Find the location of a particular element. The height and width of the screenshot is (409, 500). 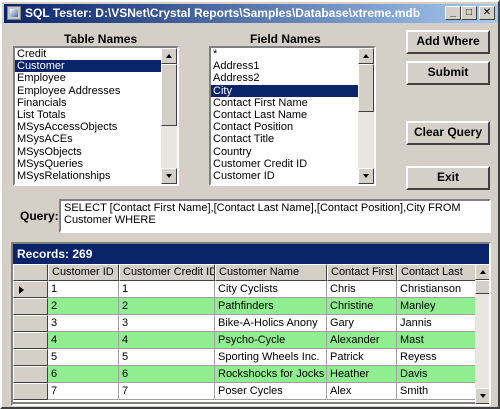

table-name-item: MSysObjects is located at coordinates (88, 152).